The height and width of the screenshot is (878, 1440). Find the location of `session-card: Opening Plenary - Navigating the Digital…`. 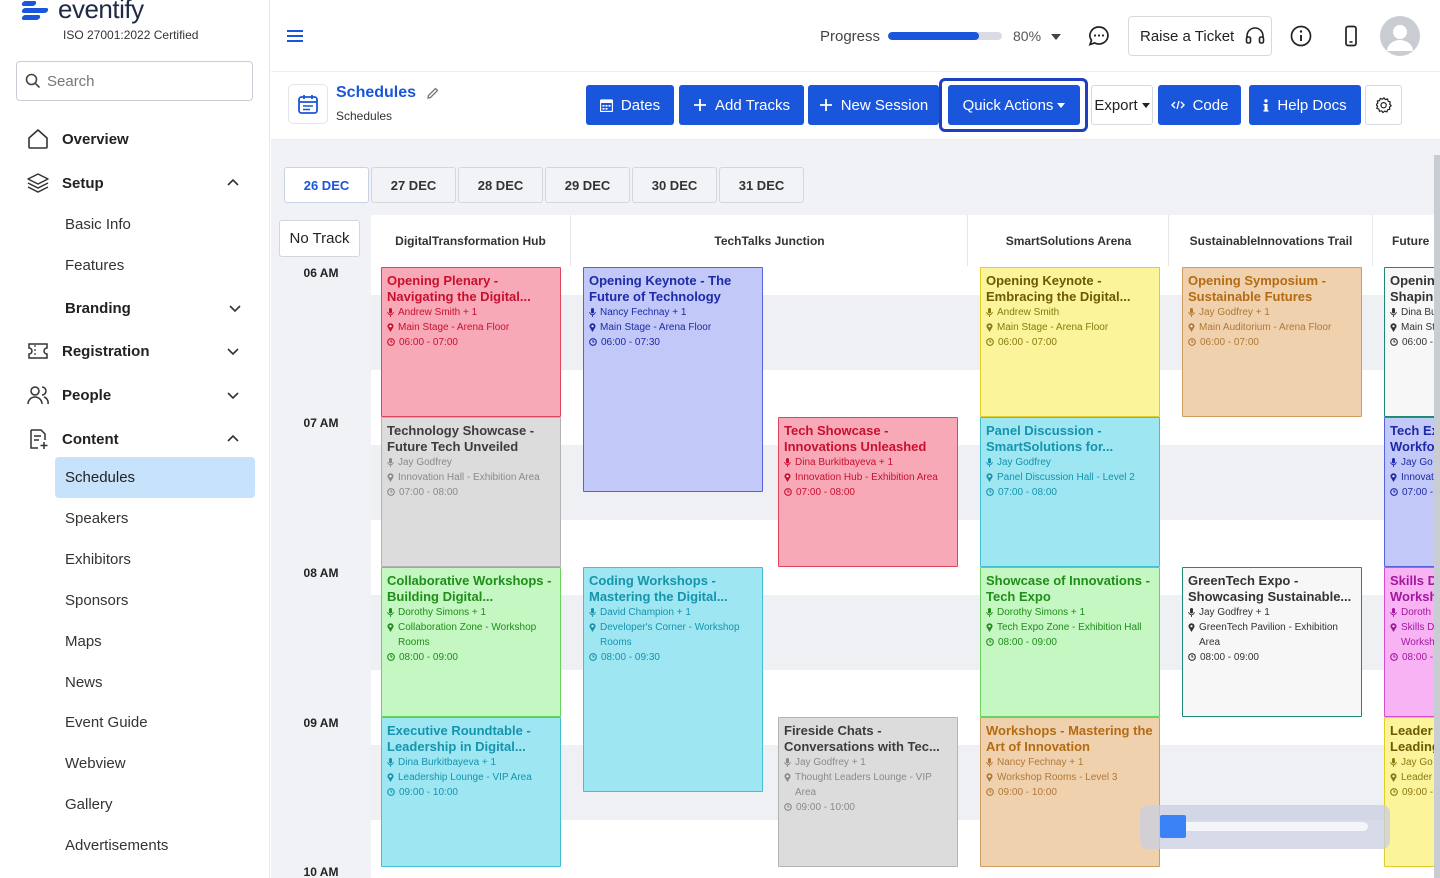

session-card: Opening Plenary - Navigating the Digital… is located at coordinates (471, 342).